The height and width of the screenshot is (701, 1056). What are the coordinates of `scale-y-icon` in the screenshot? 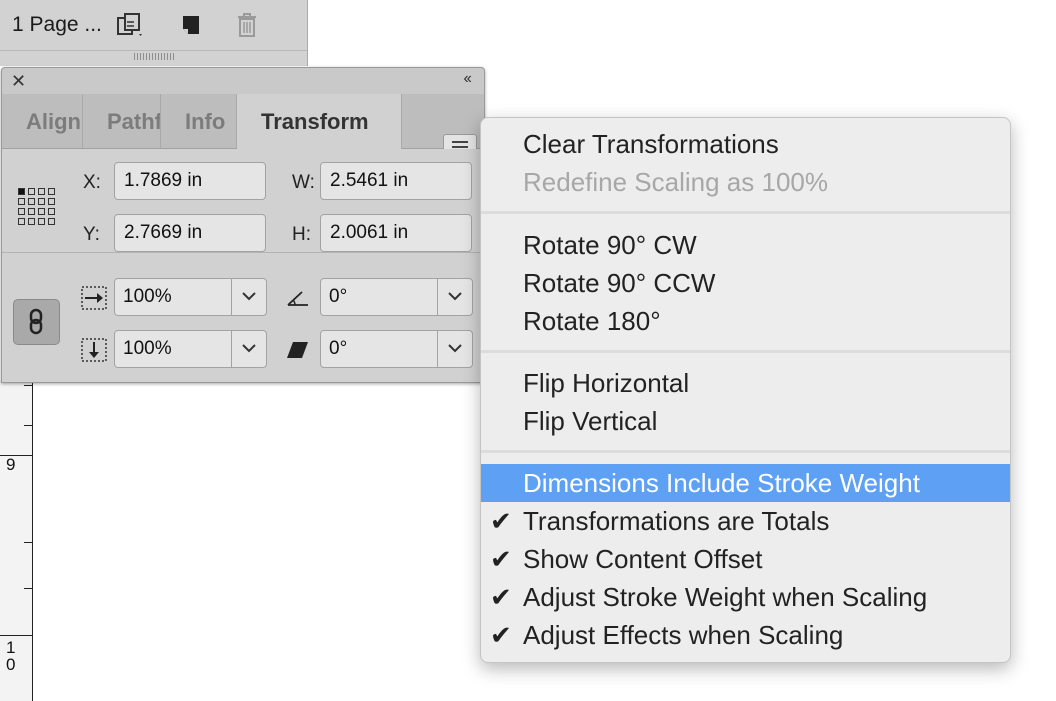 It's located at (94, 352).